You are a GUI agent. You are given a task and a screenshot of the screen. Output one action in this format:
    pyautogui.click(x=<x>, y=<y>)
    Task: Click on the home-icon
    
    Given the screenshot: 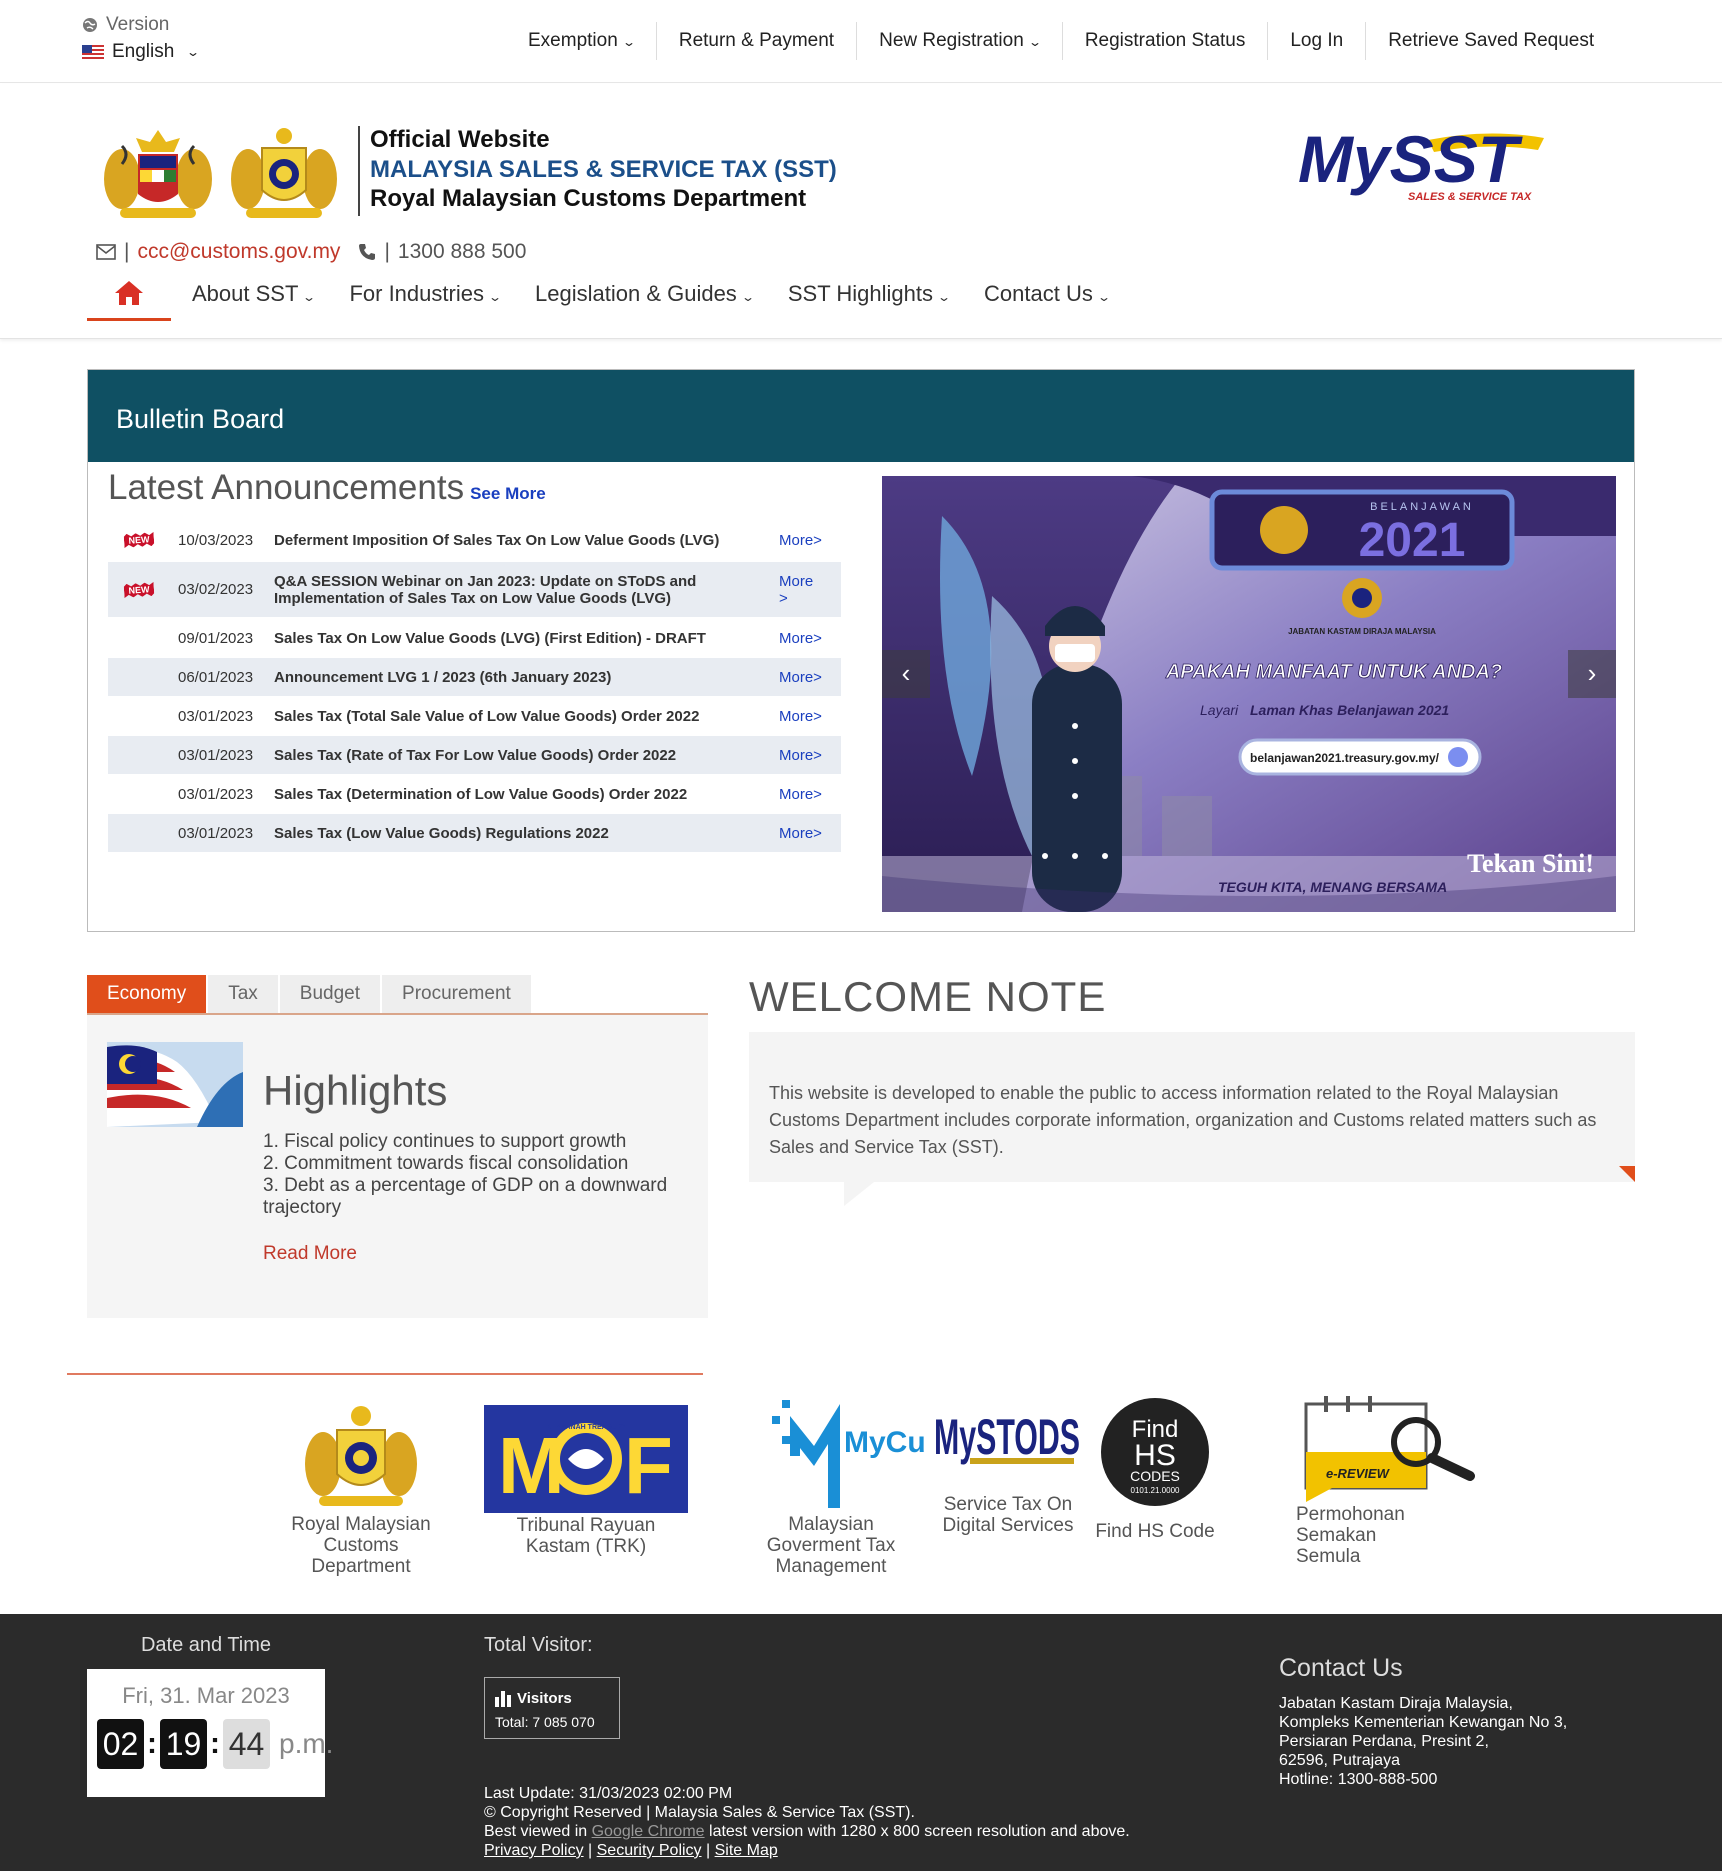 What is the action you would take?
    pyautogui.click(x=129, y=292)
    